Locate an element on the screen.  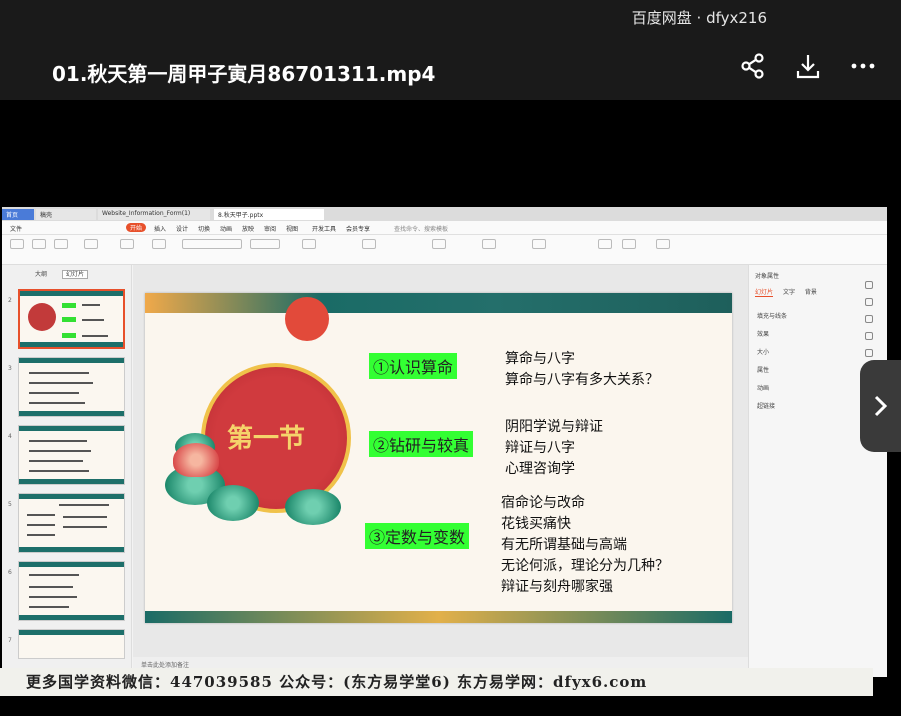
tab-outline: 大纲 is located at coordinates (41, 274).